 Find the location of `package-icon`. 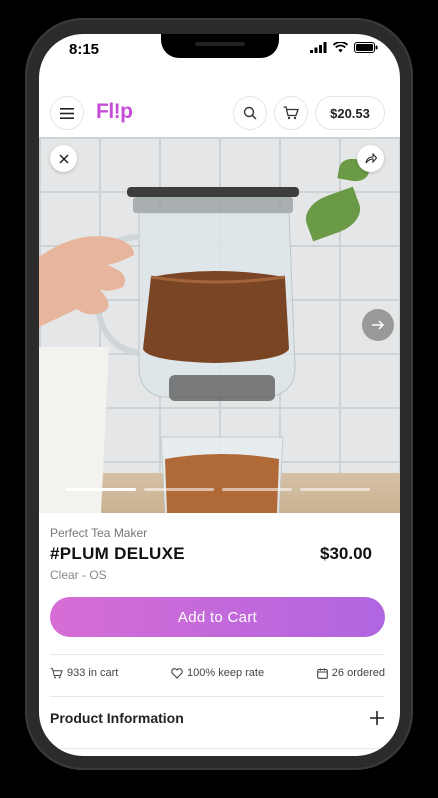

package-icon is located at coordinates (322, 673).